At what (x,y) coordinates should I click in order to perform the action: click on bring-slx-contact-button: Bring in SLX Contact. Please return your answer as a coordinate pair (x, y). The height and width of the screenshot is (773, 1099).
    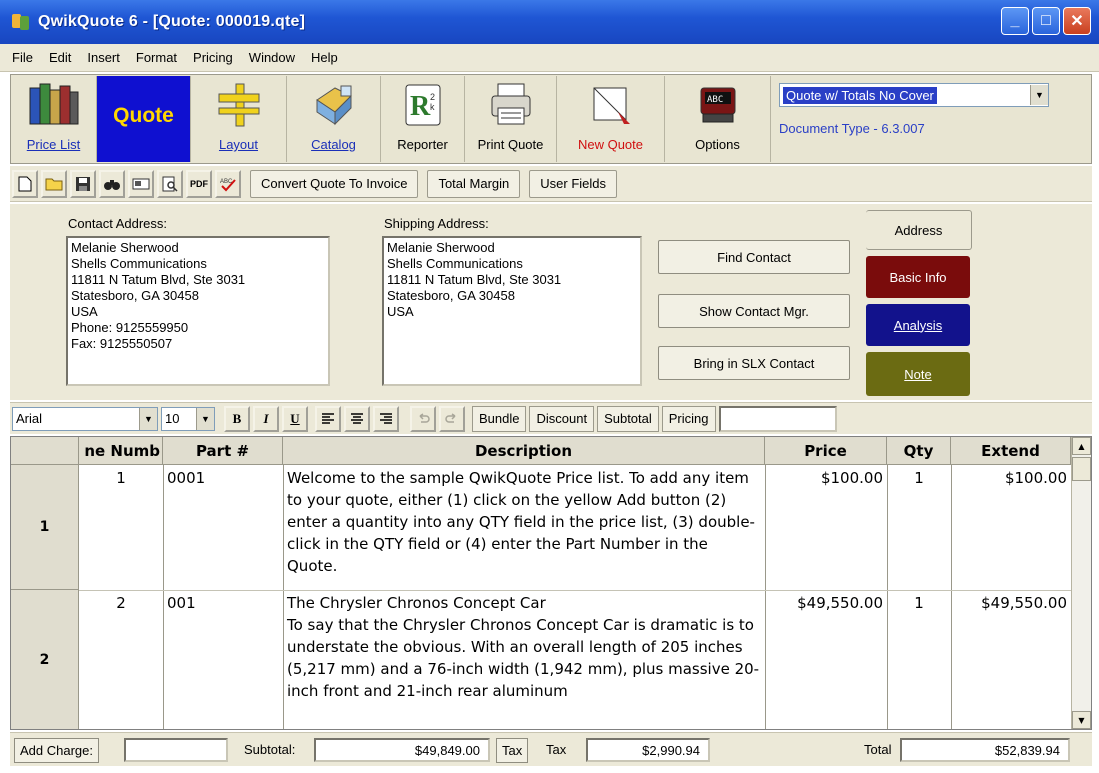
    Looking at the image, I should click on (754, 363).